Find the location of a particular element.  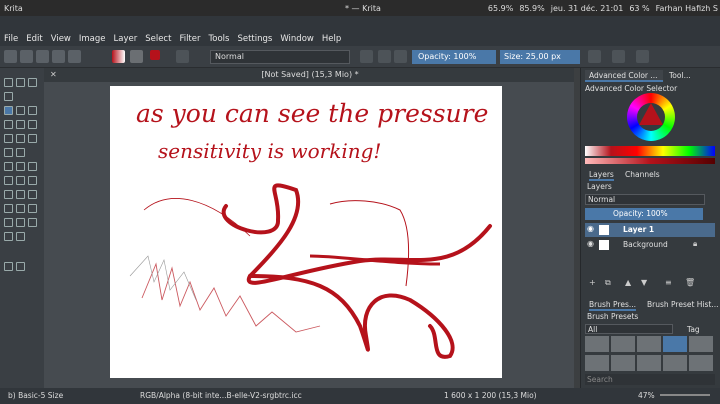

mirror-vertical-icon is located at coordinates (618, 56).